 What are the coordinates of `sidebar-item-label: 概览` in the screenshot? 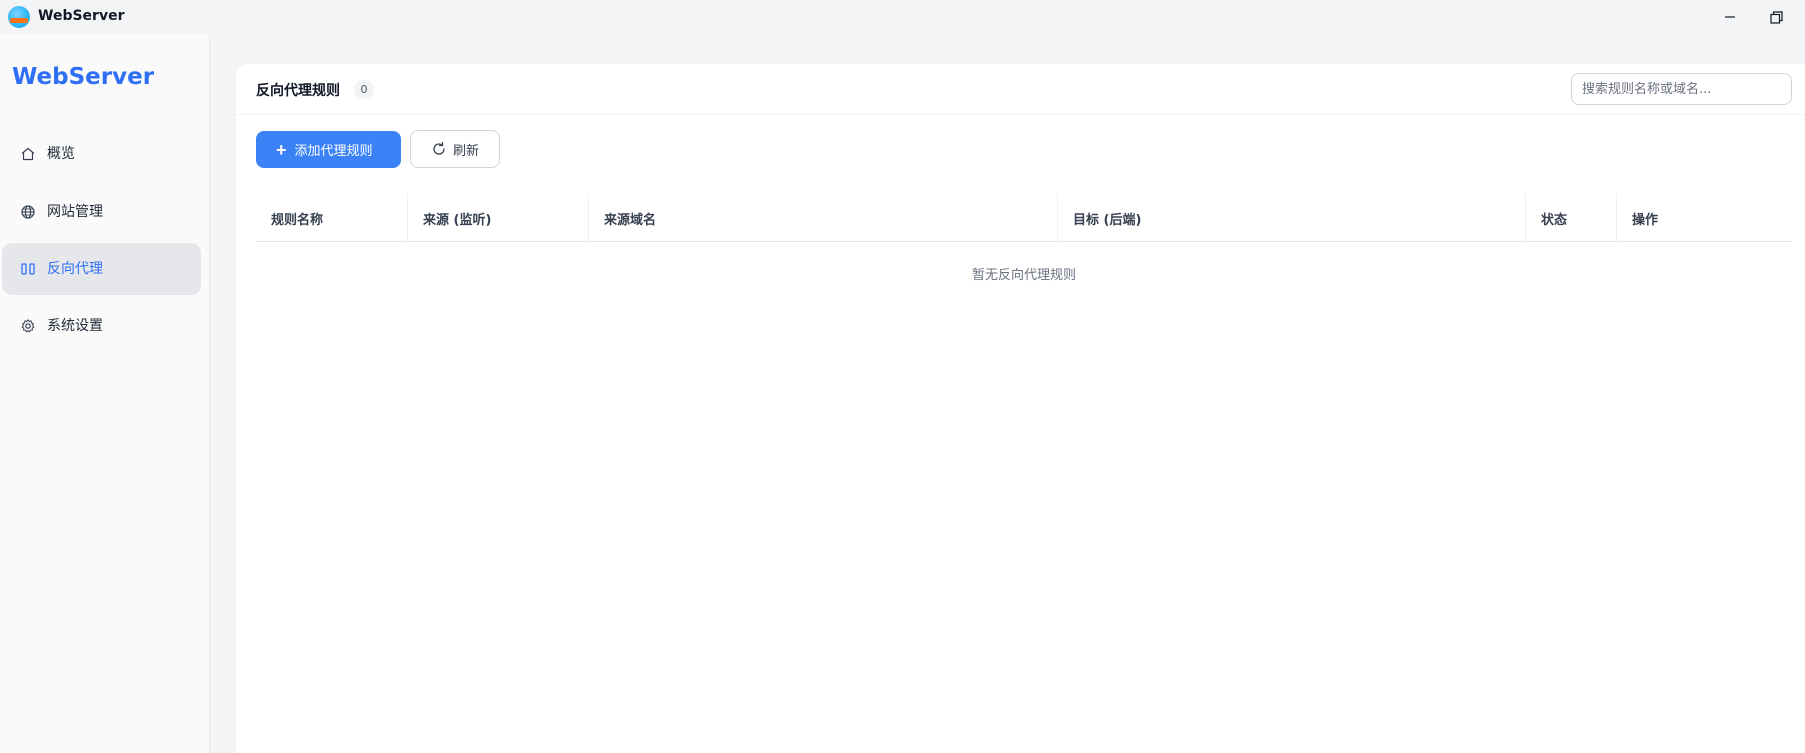 It's located at (61, 154).